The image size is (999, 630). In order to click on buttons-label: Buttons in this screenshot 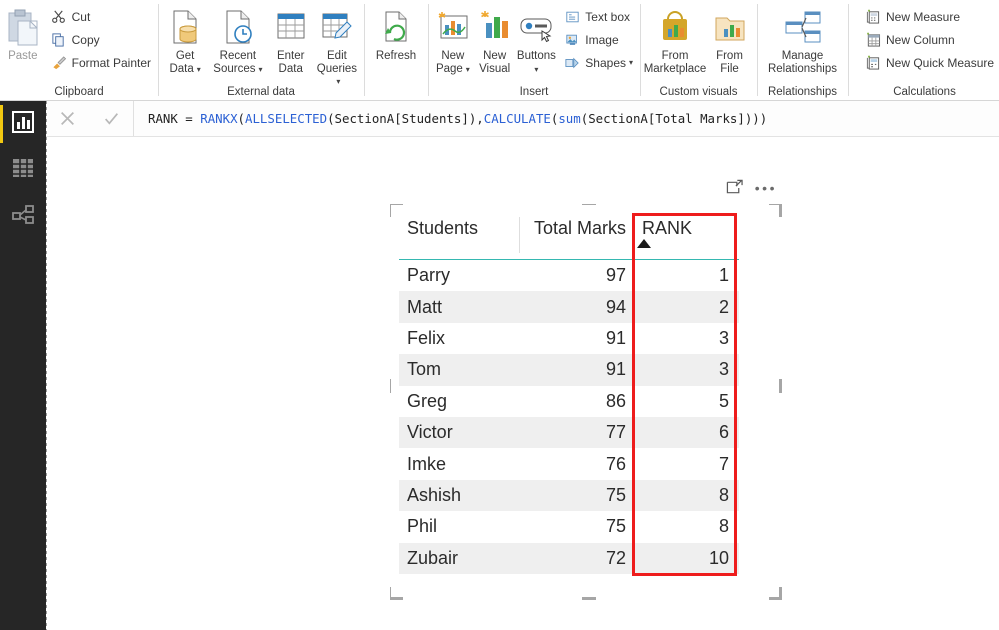, I will do `click(536, 56)`.